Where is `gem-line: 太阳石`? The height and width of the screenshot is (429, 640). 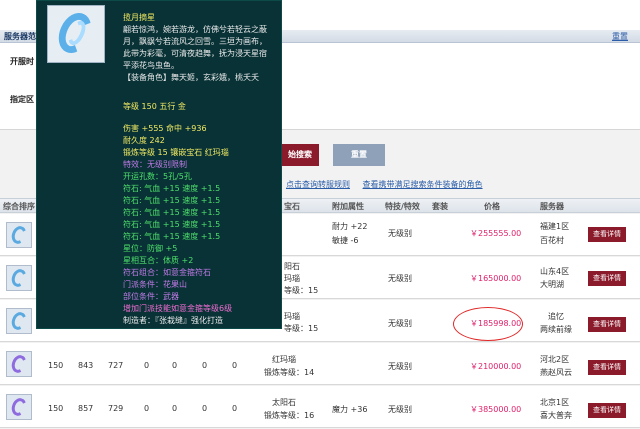
gem-line: 太阳石 is located at coordinates (284, 402).